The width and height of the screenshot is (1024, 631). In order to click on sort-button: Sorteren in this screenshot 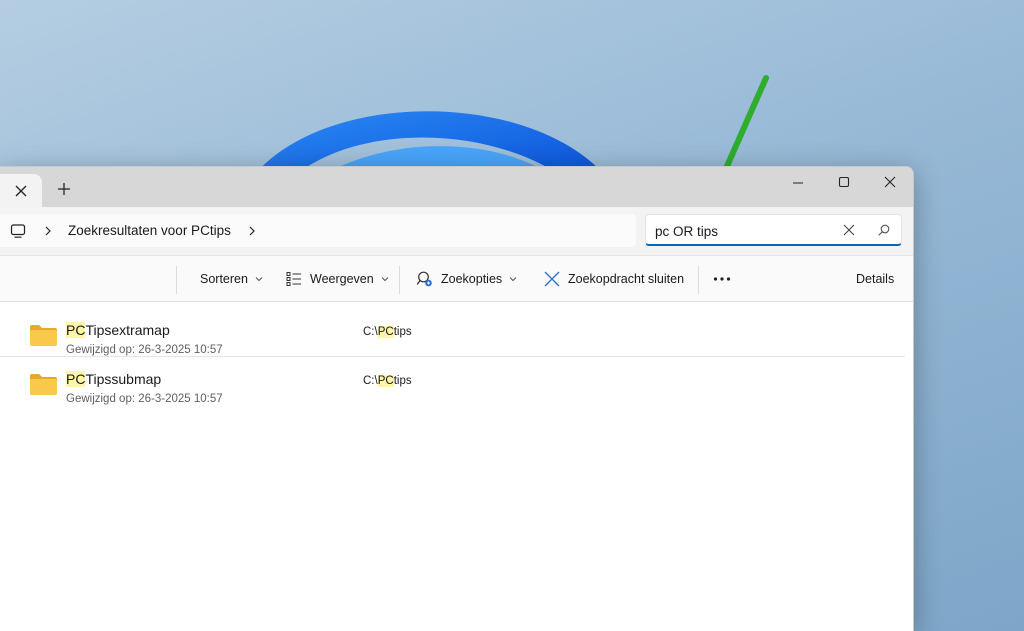, I will do `click(231, 279)`.